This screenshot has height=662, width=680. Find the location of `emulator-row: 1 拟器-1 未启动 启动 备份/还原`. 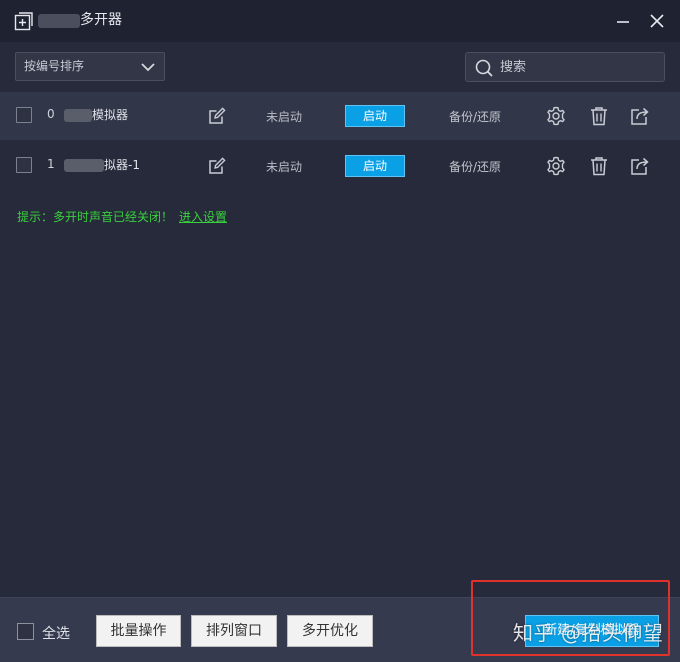

emulator-row: 1 拟器-1 未启动 启动 备份/还原 is located at coordinates (340, 166).